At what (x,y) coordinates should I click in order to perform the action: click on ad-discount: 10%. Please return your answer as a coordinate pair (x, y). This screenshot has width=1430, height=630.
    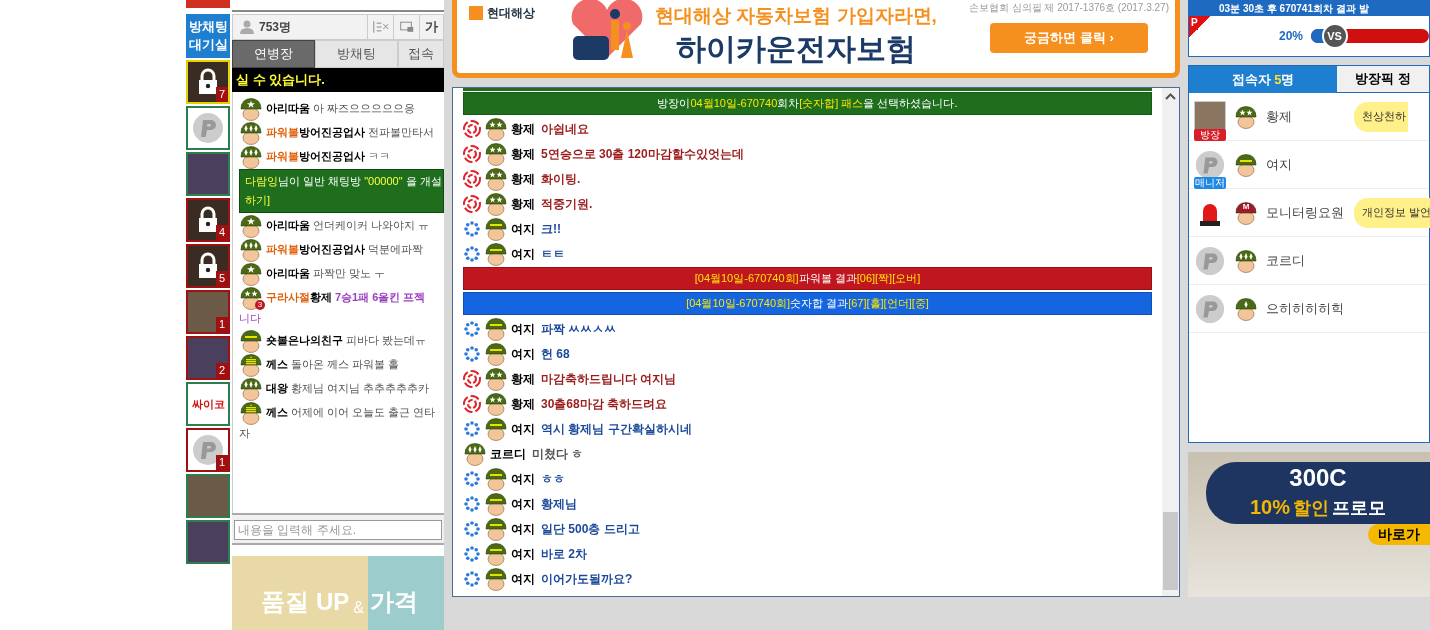
    Looking at the image, I should click on (1270, 507).